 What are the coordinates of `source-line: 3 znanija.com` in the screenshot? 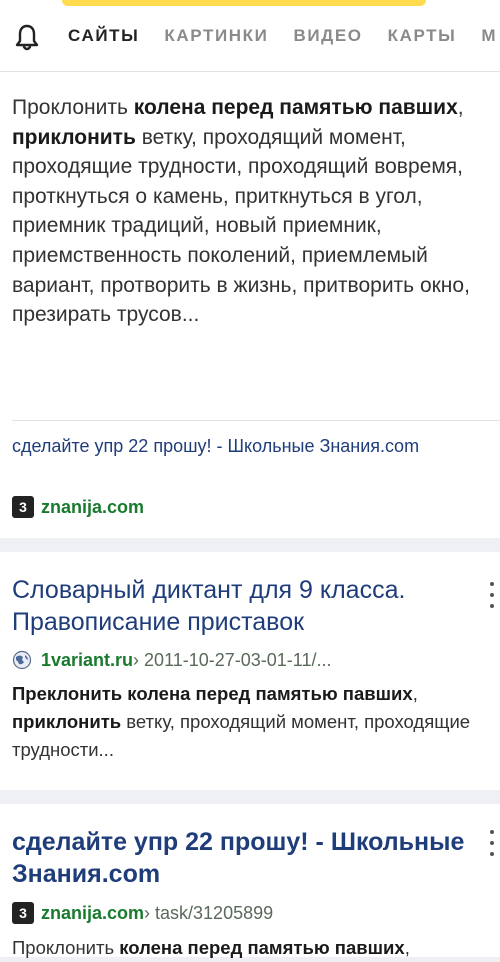 It's located at (78, 507).